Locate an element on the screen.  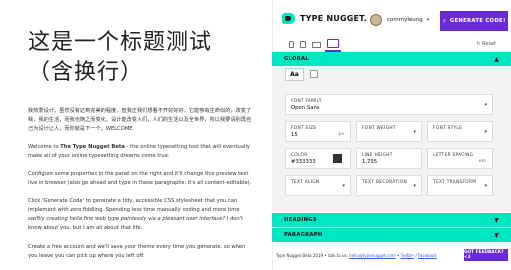
logo: TYPE NUGGET. is located at coordinates (324, 18).